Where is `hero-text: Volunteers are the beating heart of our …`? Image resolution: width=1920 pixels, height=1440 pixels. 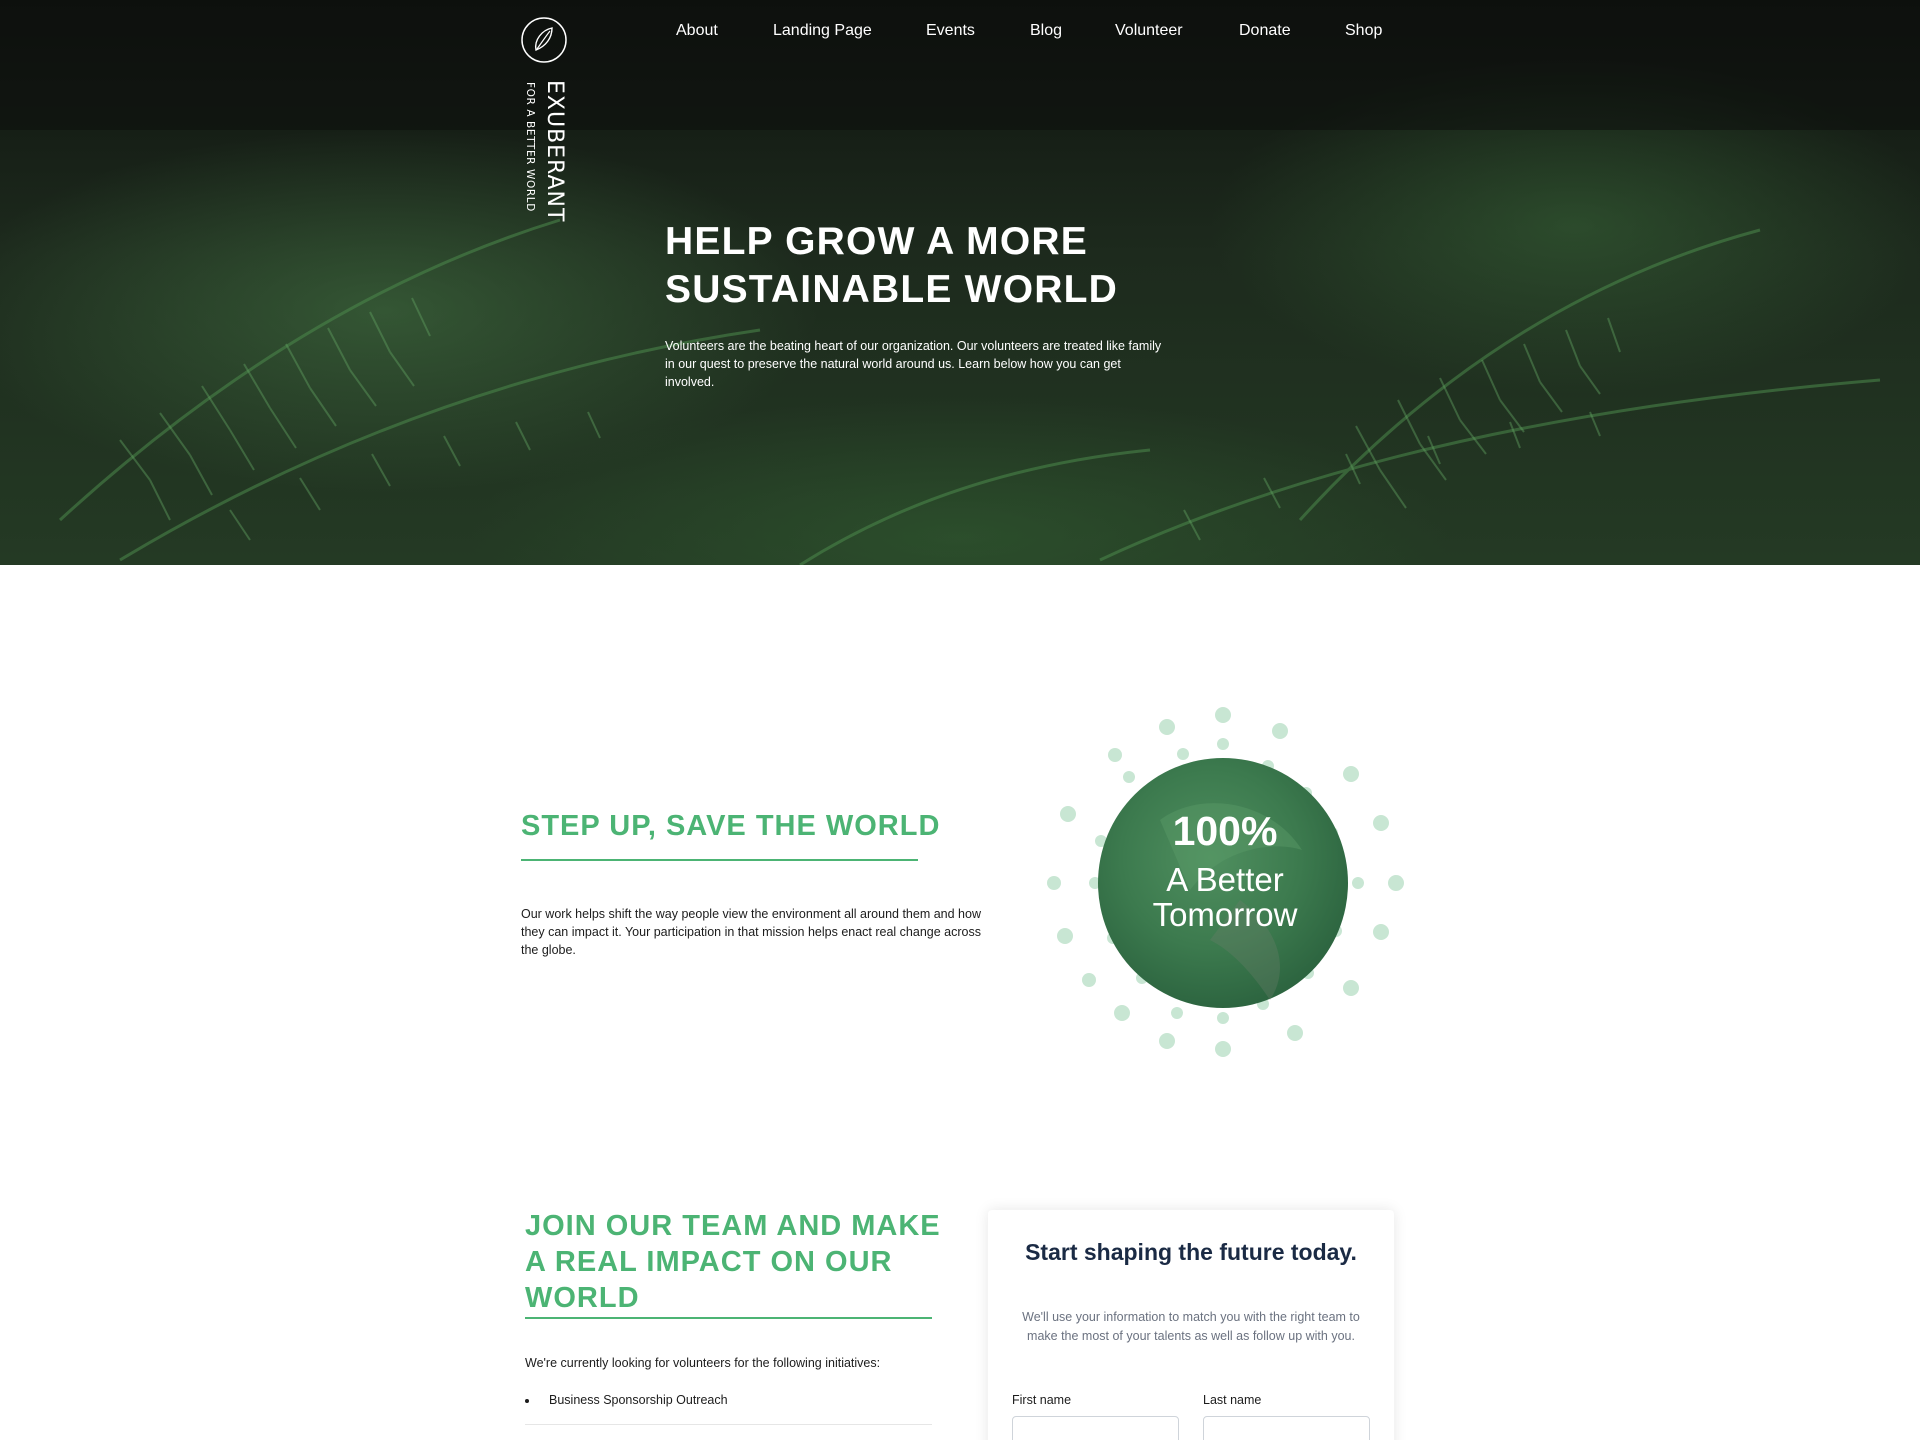 hero-text: Volunteers are the beating heart of our … is located at coordinates (913, 364).